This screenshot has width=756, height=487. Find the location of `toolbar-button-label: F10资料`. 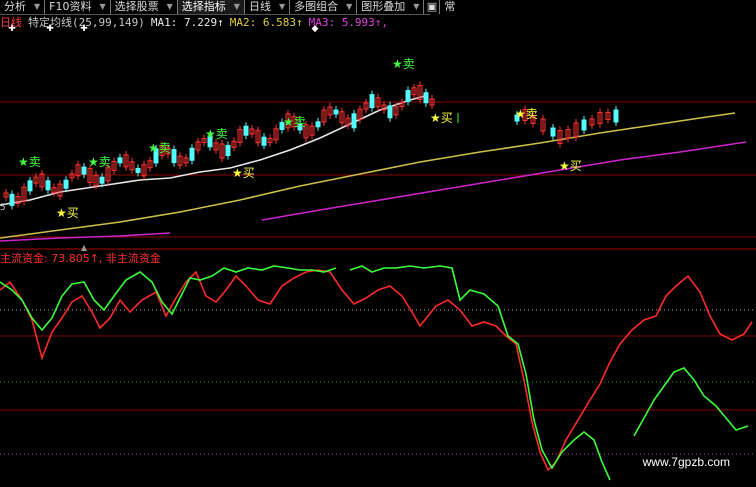

toolbar-button-label: F10资料 is located at coordinates (70, 6).